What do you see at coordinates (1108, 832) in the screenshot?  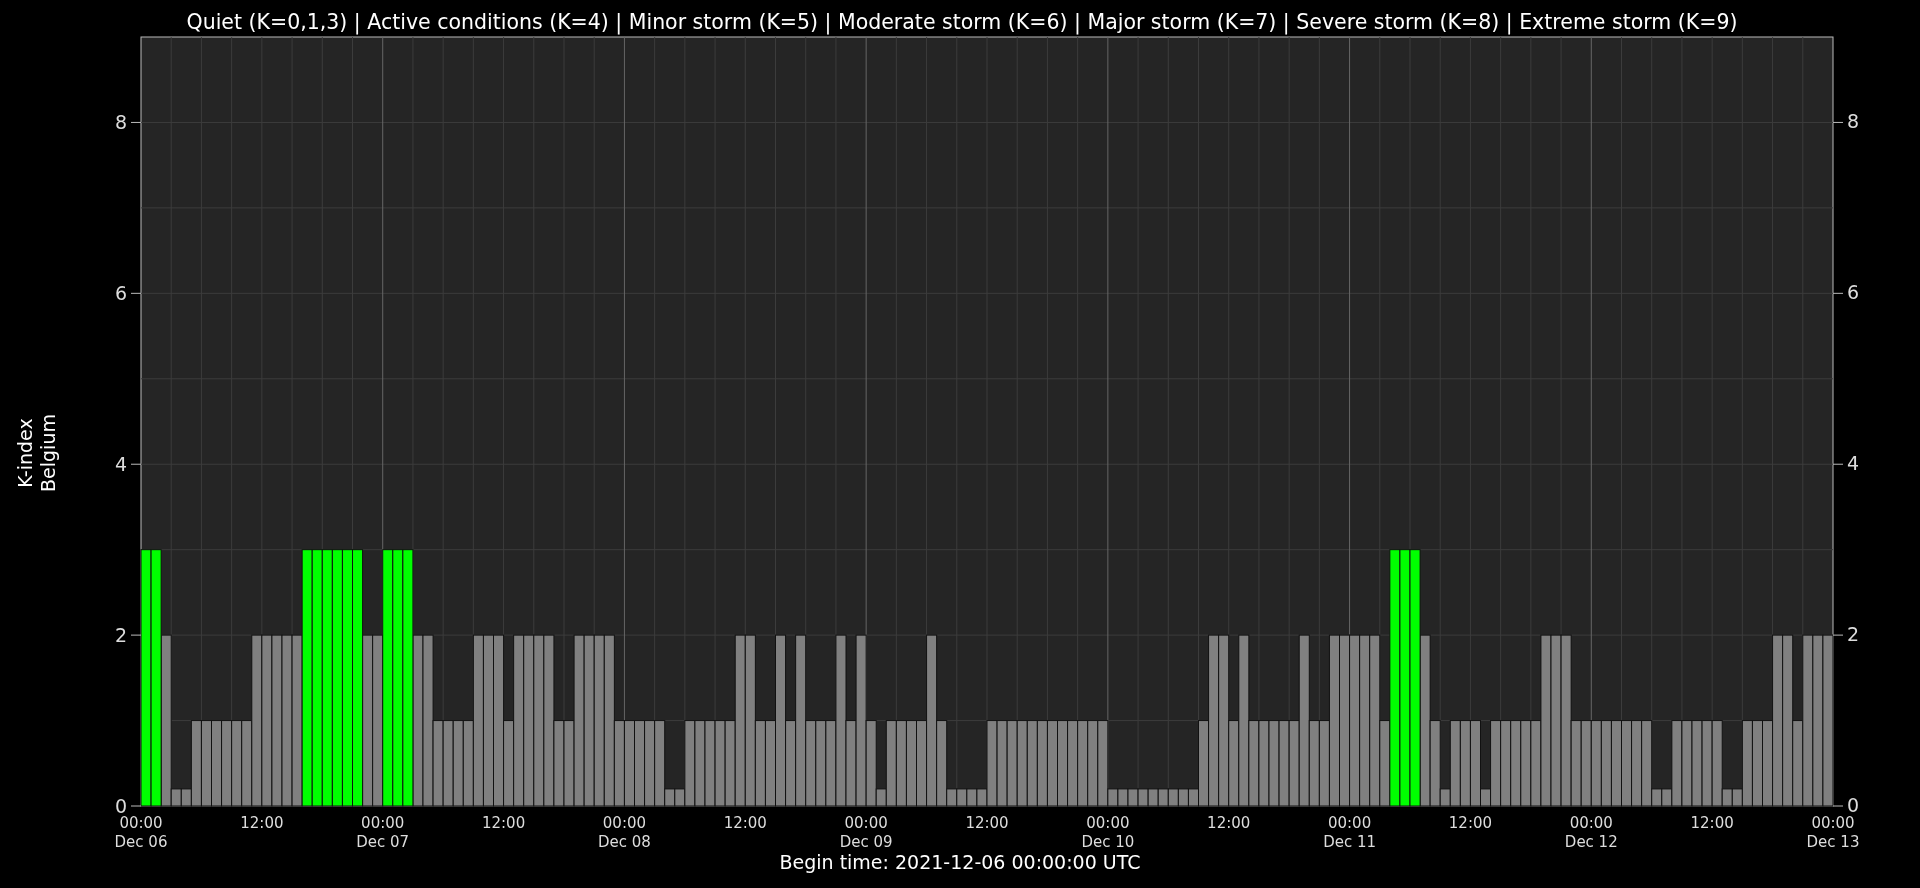 I see `x-tick-label: 00:00 Dec 10` at bounding box center [1108, 832].